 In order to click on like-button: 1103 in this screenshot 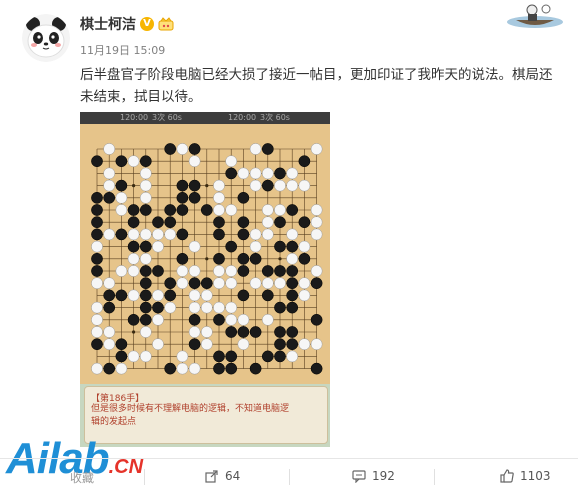, I will do `click(525, 476)`.